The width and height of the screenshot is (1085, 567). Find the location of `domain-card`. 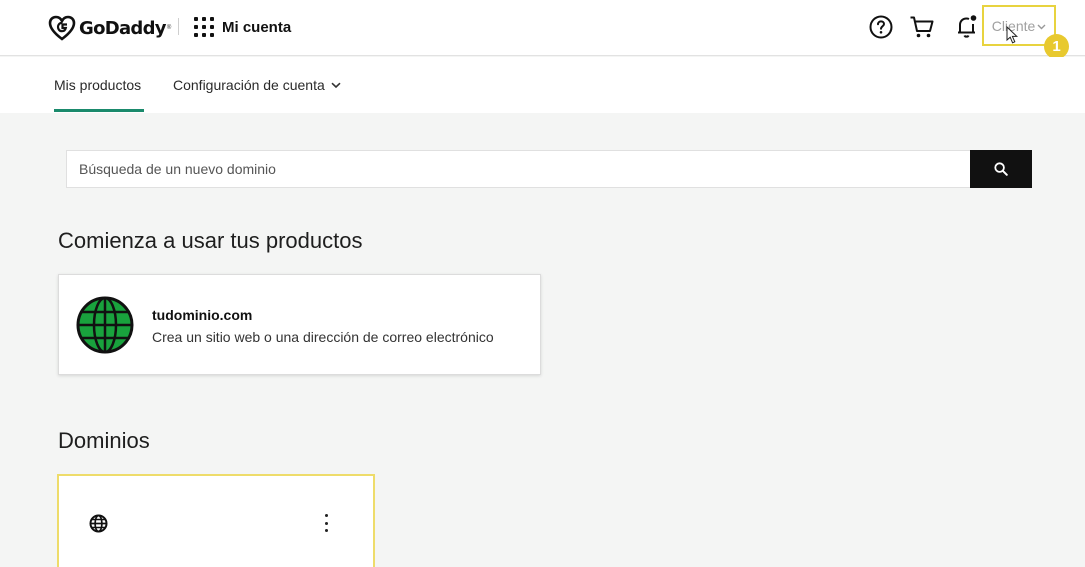

domain-card is located at coordinates (216, 520).